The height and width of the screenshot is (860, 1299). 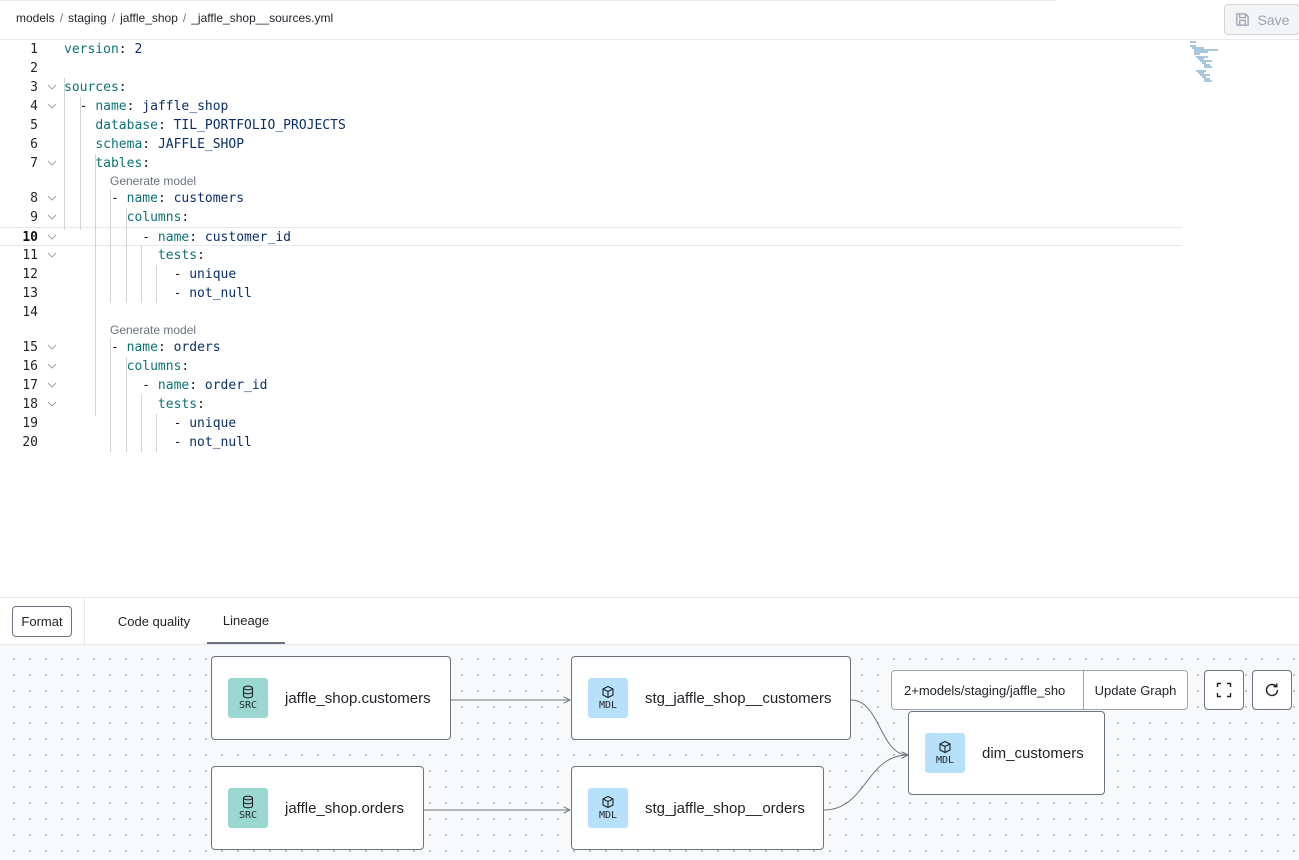 I want to click on breadcrumb-item: jaffle_shop, so click(x=149, y=18).